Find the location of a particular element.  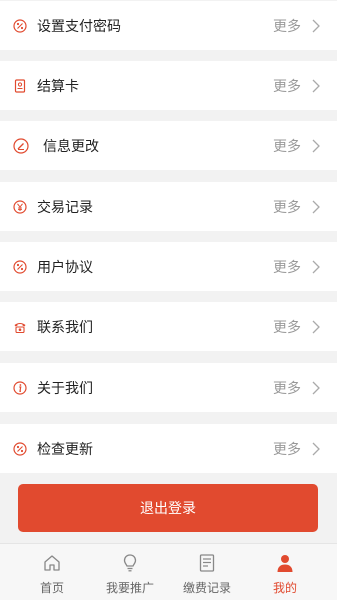

tab-mine: 我的 is located at coordinates (285, 572).